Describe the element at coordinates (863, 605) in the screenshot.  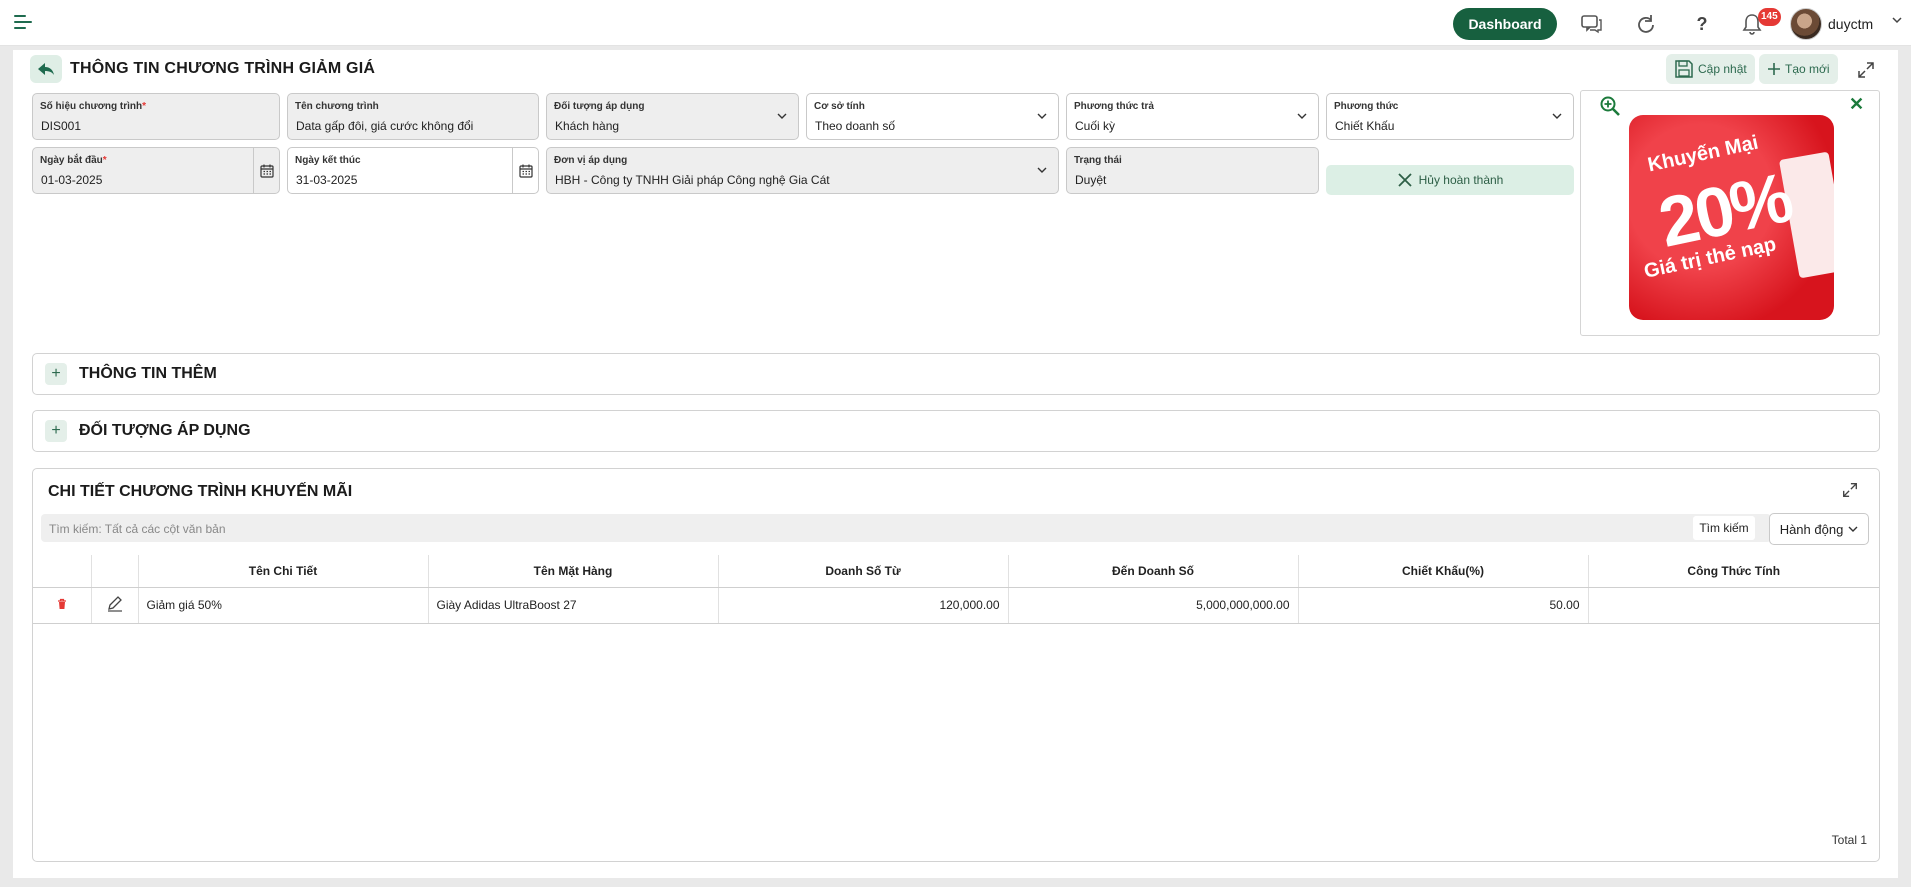
I see `cell-sales-from: 120,000.00` at that location.